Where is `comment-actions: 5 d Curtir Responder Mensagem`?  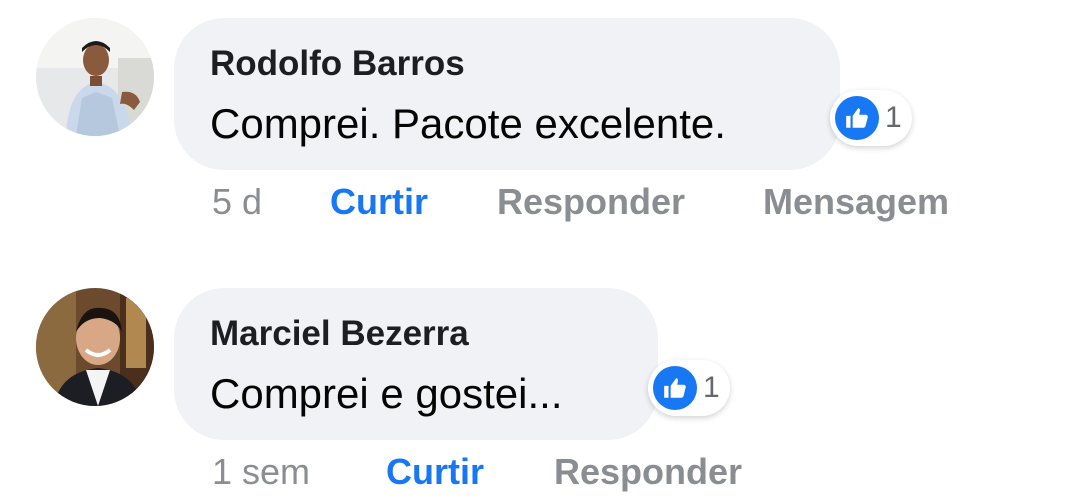 comment-actions: 5 d Curtir Responder Mensagem is located at coordinates (540, 203).